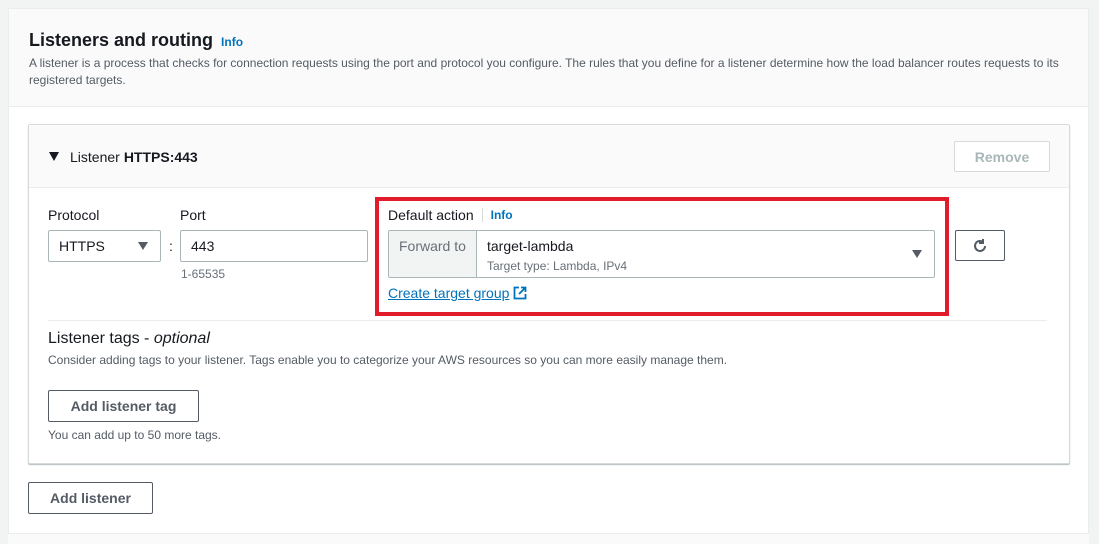 The width and height of the screenshot is (1099, 544). What do you see at coordinates (274, 246) in the screenshot?
I see `port-input: 443` at bounding box center [274, 246].